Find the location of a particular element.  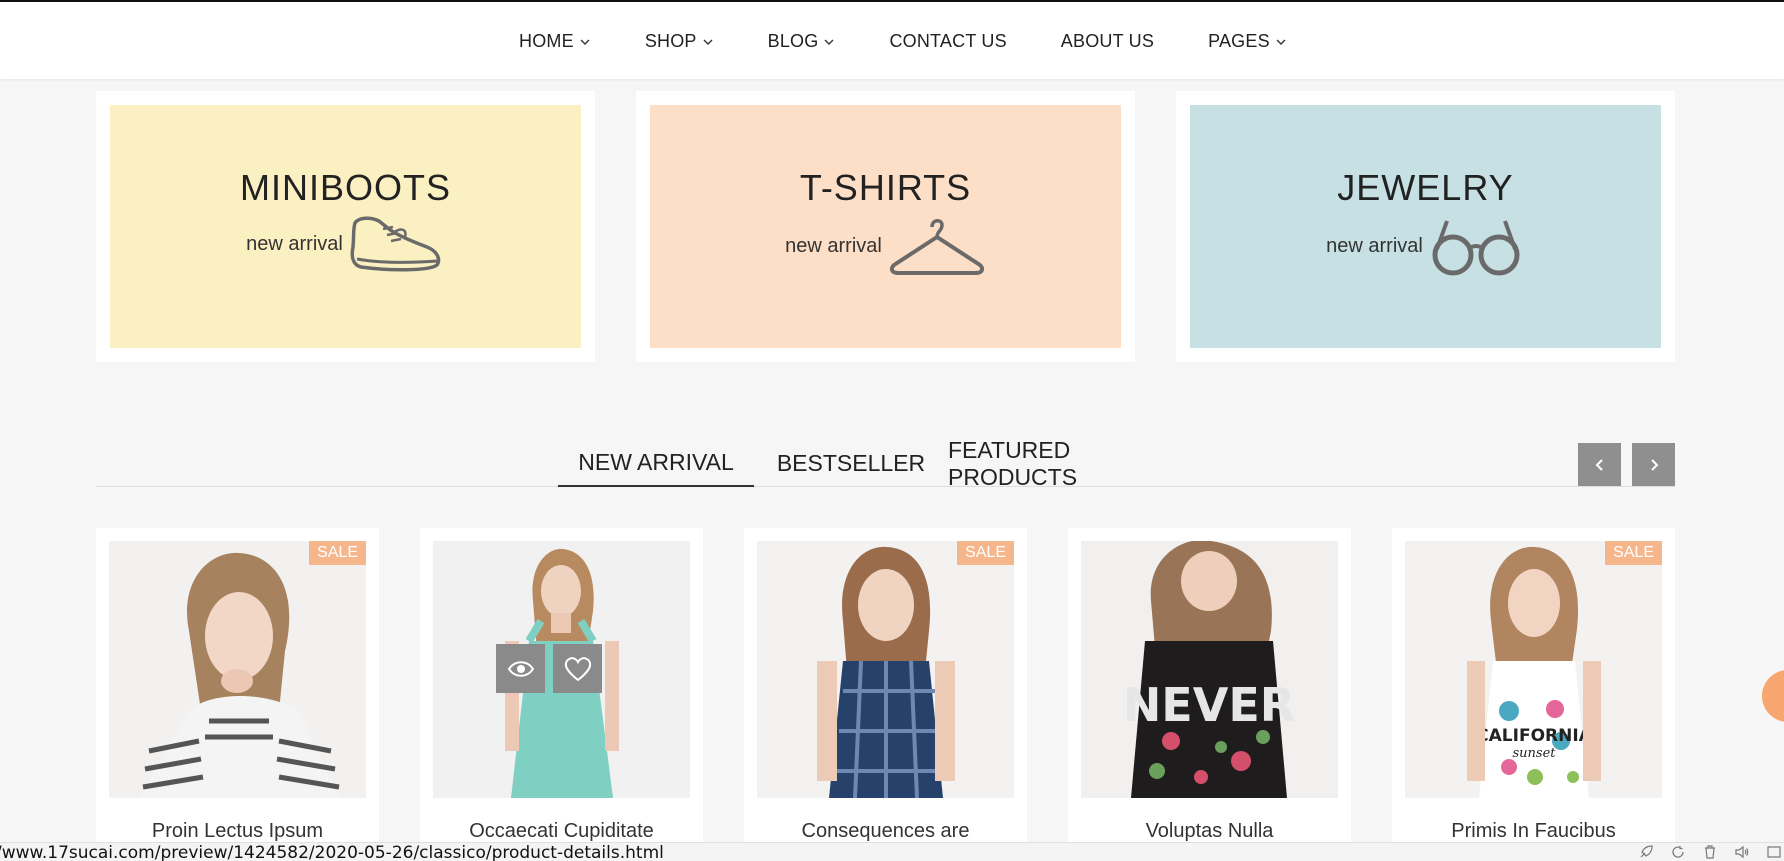

banner-panel: JEWELRY new arrival is located at coordinates (1425, 226).